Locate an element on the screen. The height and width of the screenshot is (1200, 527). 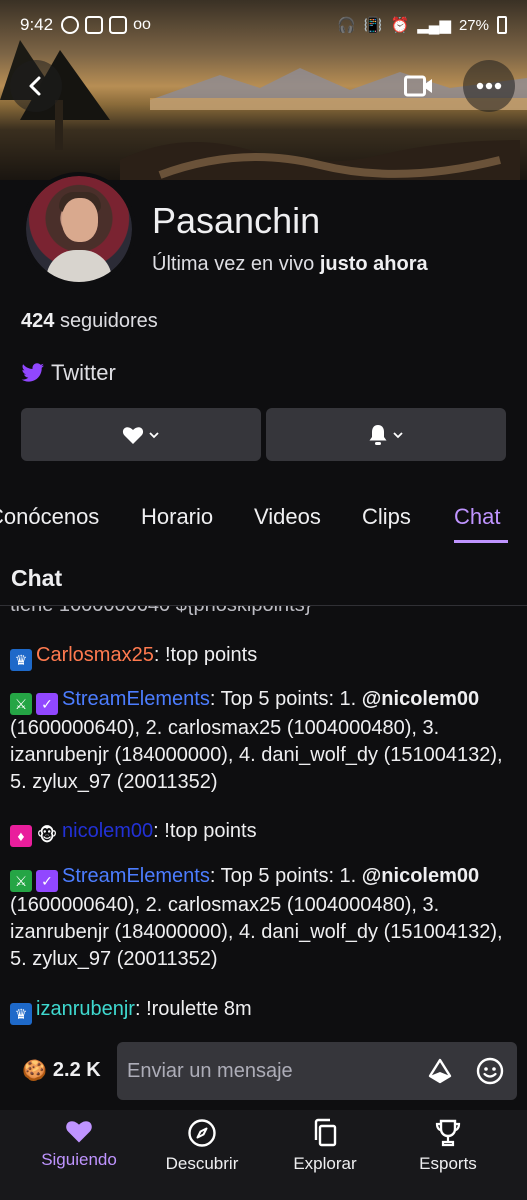
video-camera-icon is located at coordinates (418, 86).